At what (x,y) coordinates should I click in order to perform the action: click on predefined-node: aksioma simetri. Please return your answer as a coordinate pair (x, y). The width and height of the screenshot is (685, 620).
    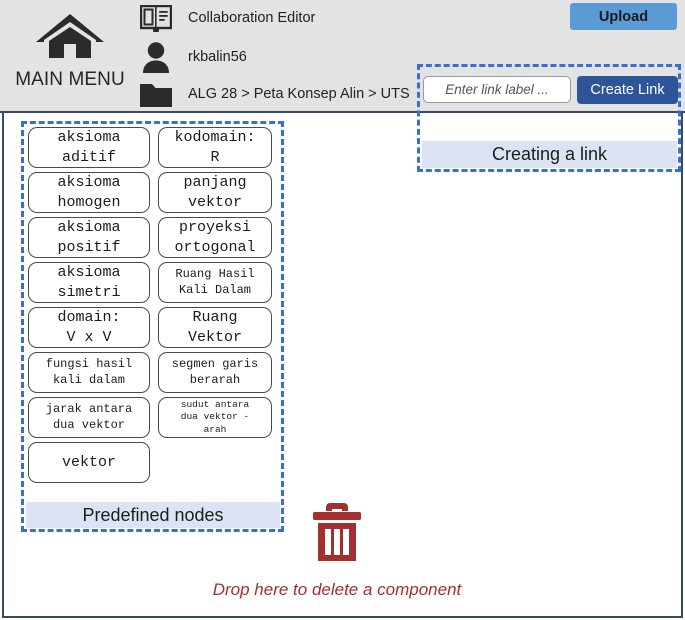
    Looking at the image, I should click on (89, 282).